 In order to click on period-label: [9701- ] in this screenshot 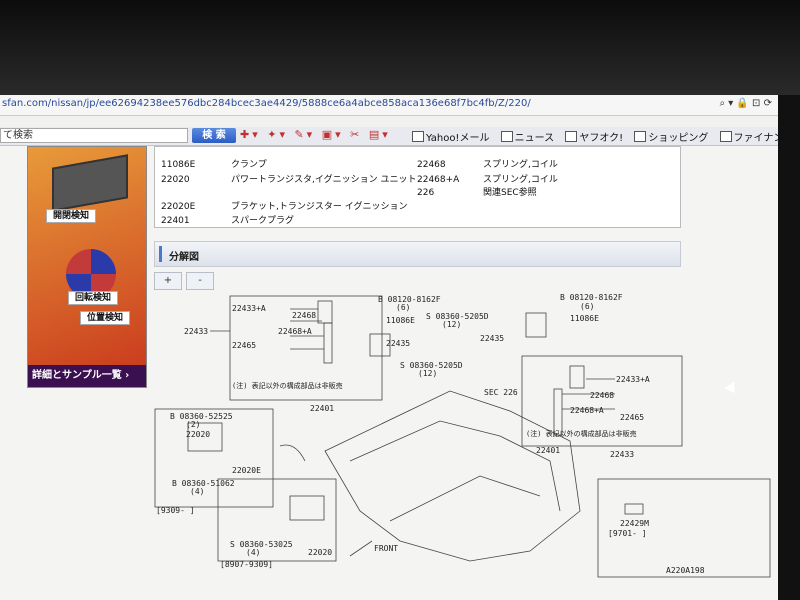, I will do `click(627, 533)`.